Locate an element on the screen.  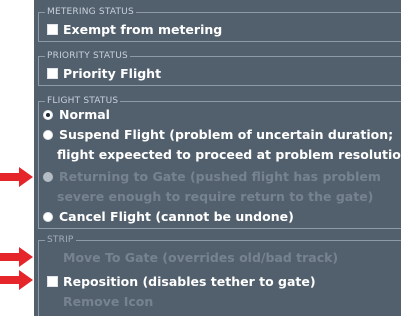
metering-status-group: METERING STATUS Exempt from metering is located at coordinates (219, 24).